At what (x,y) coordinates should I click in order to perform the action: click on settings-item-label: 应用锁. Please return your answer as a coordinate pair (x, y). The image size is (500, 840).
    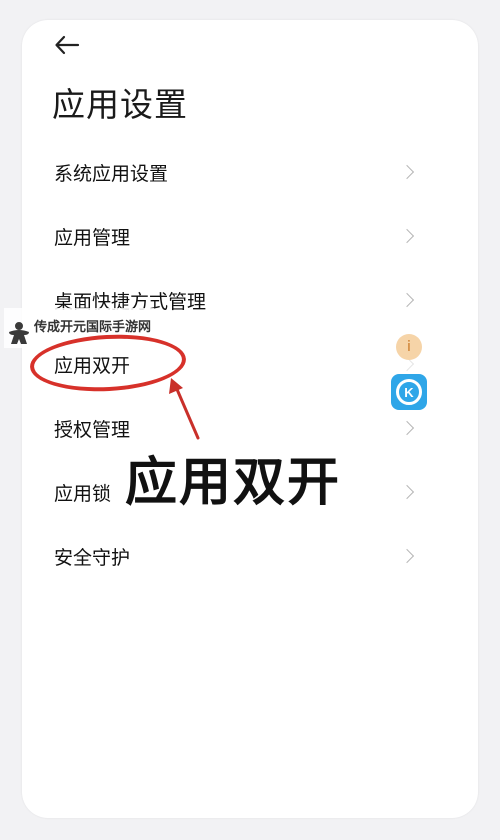
    Looking at the image, I should click on (83, 493).